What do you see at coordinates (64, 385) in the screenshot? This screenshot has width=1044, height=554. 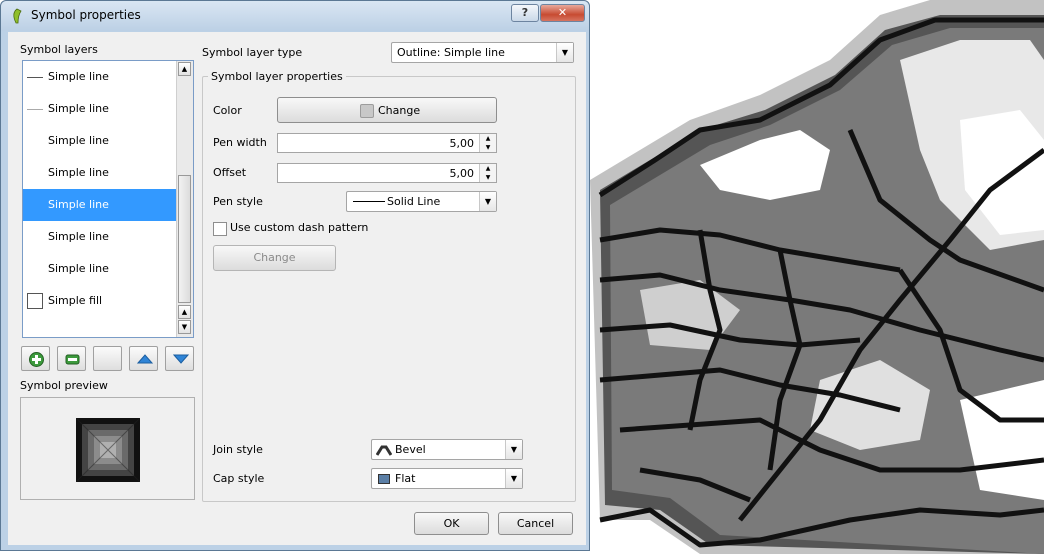 I see `symbol-preview-label: Symbol preview` at bounding box center [64, 385].